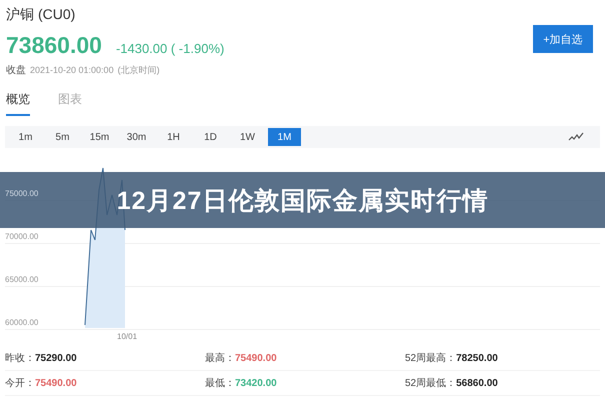  I want to click on tab: 概览, so click(18, 103).